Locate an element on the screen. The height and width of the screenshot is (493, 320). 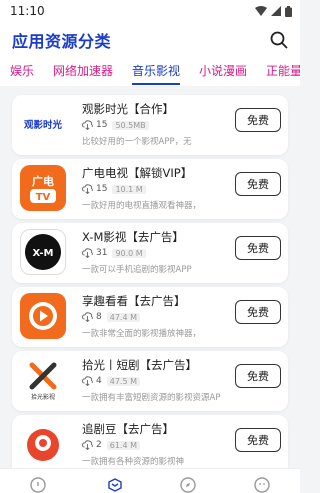
app-name: 广电电视【解锁VIP】 is located at coordinates (137, 173).